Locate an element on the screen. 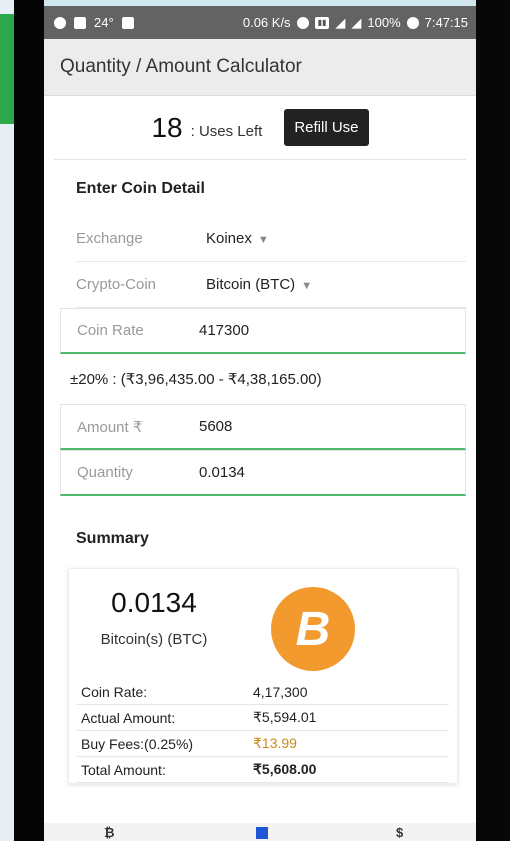 This screenshot has width=510, height=841. coin-rate-field: Coin Rate 417300 is located at coordinates (263, 331).